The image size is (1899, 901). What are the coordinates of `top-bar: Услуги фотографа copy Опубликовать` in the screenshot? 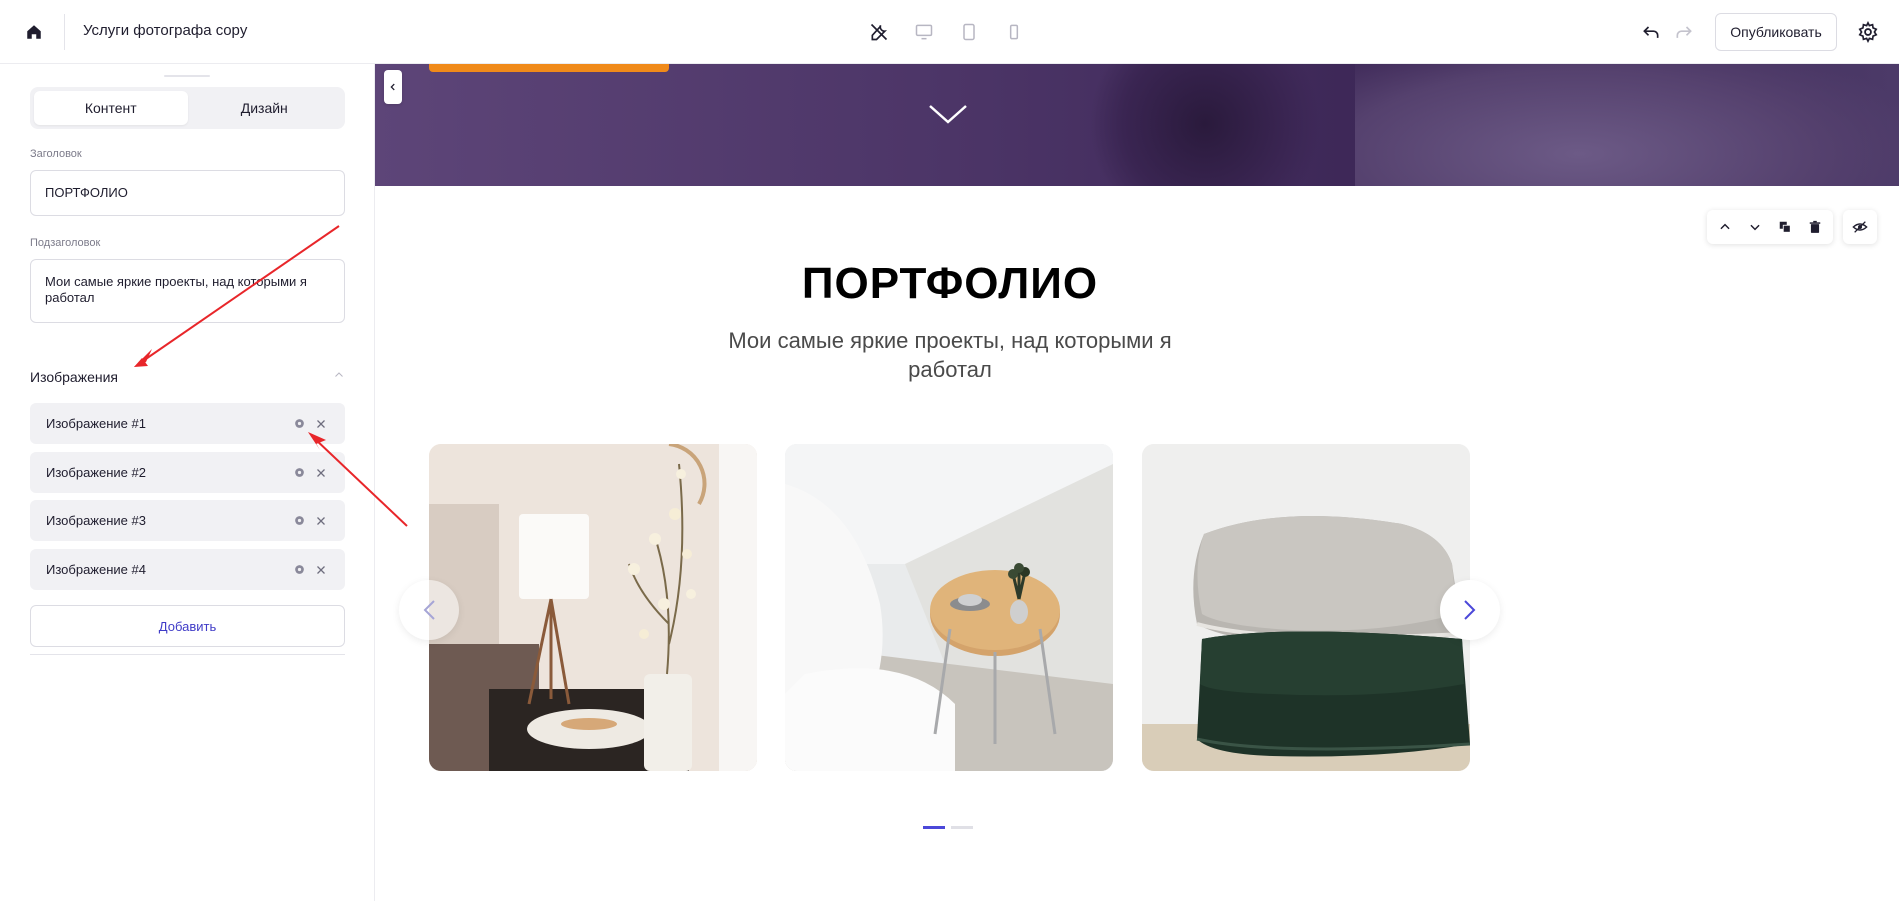 It's located at (949, 32).